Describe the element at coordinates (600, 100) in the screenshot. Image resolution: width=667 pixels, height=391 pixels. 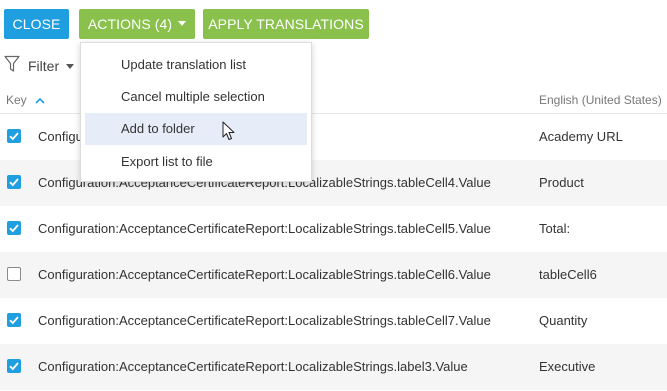
I see `column-header-english: English (United States)` at that location.